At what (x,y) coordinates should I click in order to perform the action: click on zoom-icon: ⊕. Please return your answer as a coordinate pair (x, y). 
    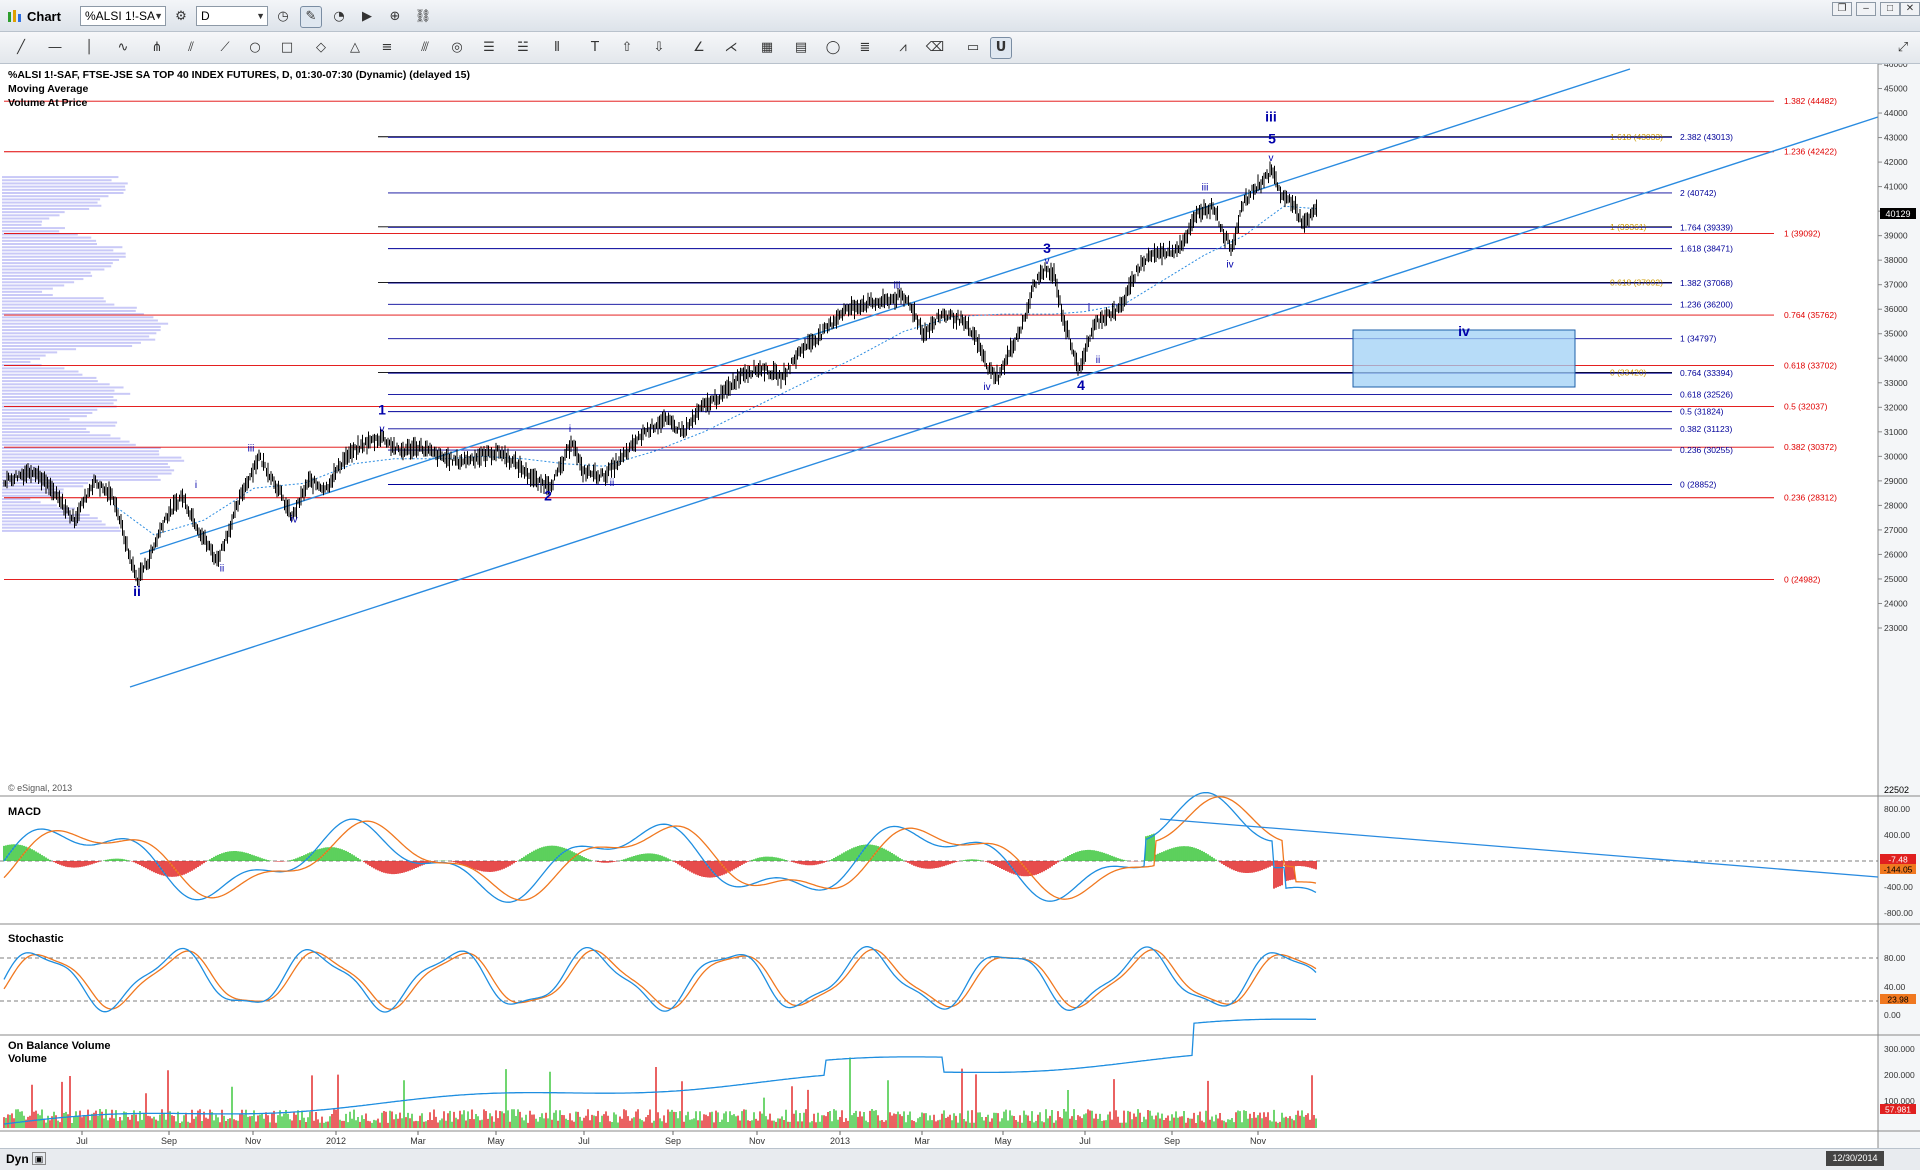
    Looking at the image, I should click on (395, 17).